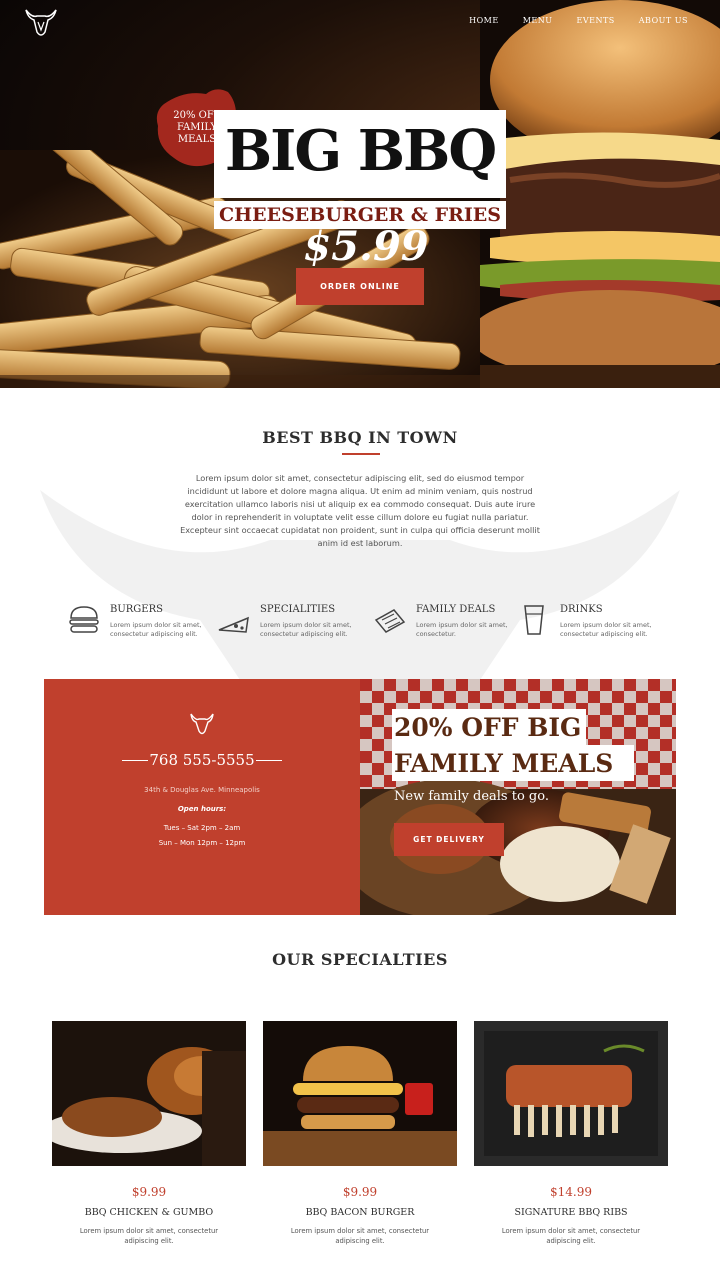 The image size is (720, 1280). What do you see at coordinates (361, 454) in the screenshot?
I see `title-underline` at bounding box center [361, 454].